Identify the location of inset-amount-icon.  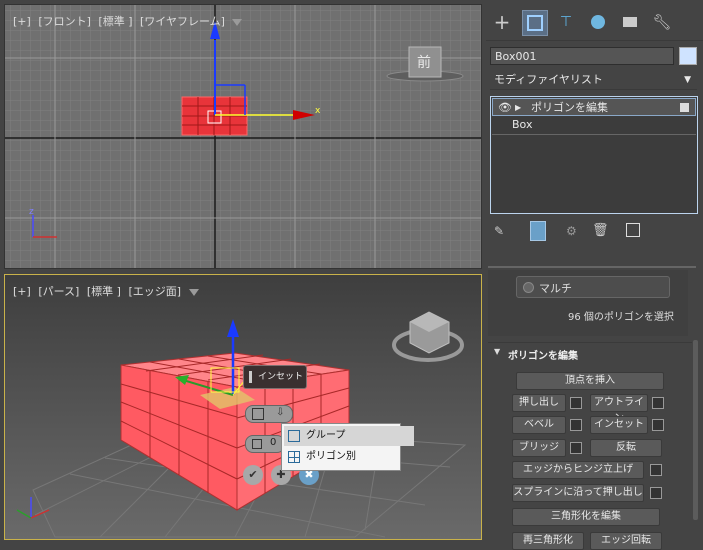
(257, 444).